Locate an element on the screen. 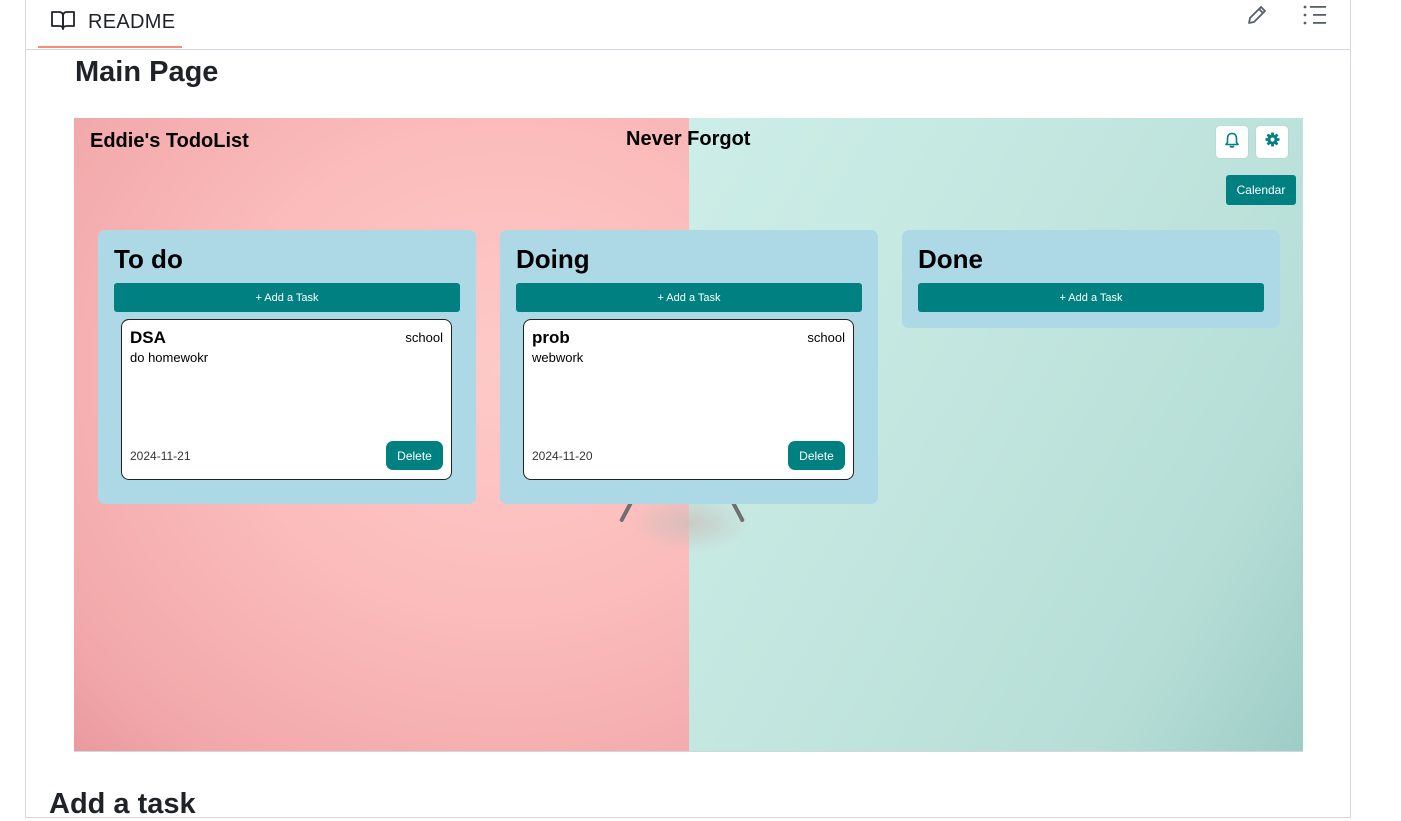  column-title: Done is located at coordinates (950, 259).